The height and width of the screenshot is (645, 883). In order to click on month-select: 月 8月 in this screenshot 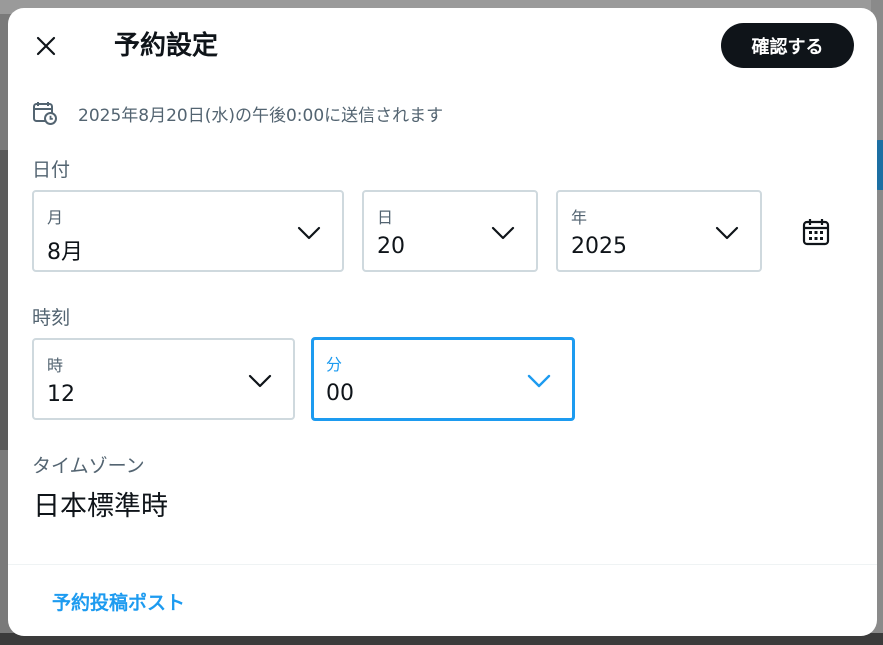, I will do `click(188, 231)`.